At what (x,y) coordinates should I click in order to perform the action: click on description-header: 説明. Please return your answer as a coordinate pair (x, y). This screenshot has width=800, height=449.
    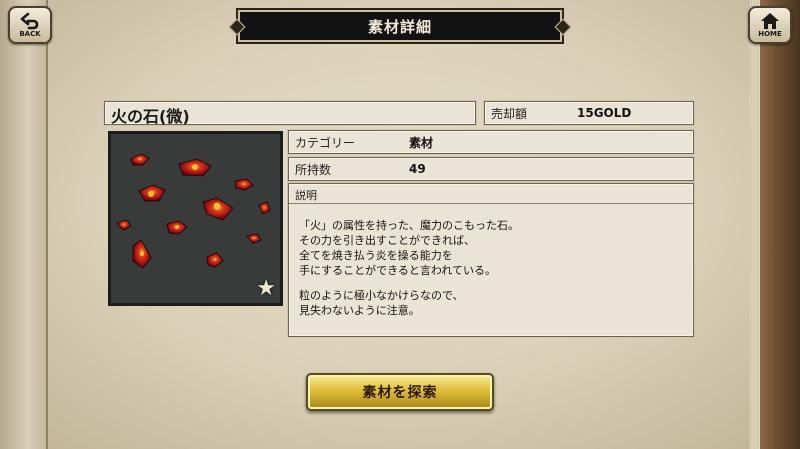
    Looking at the image, I should click on (491, 194).